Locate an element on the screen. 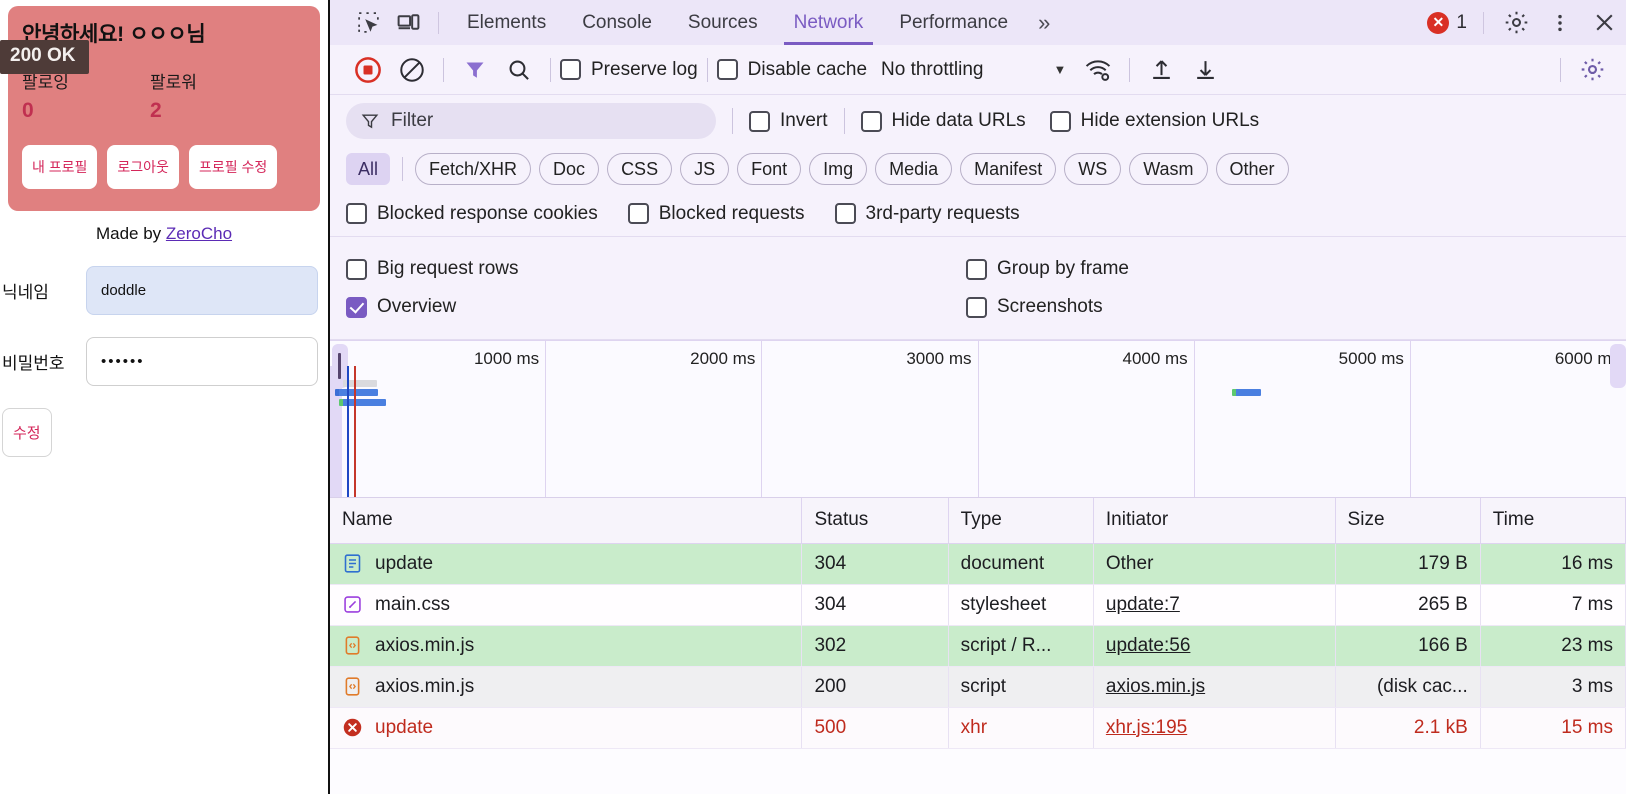 Image resolution: width=1626 pixels, height=794 pixels. group-by-frame-checkbox: Group by frame is located at coordinates (1047, 269).